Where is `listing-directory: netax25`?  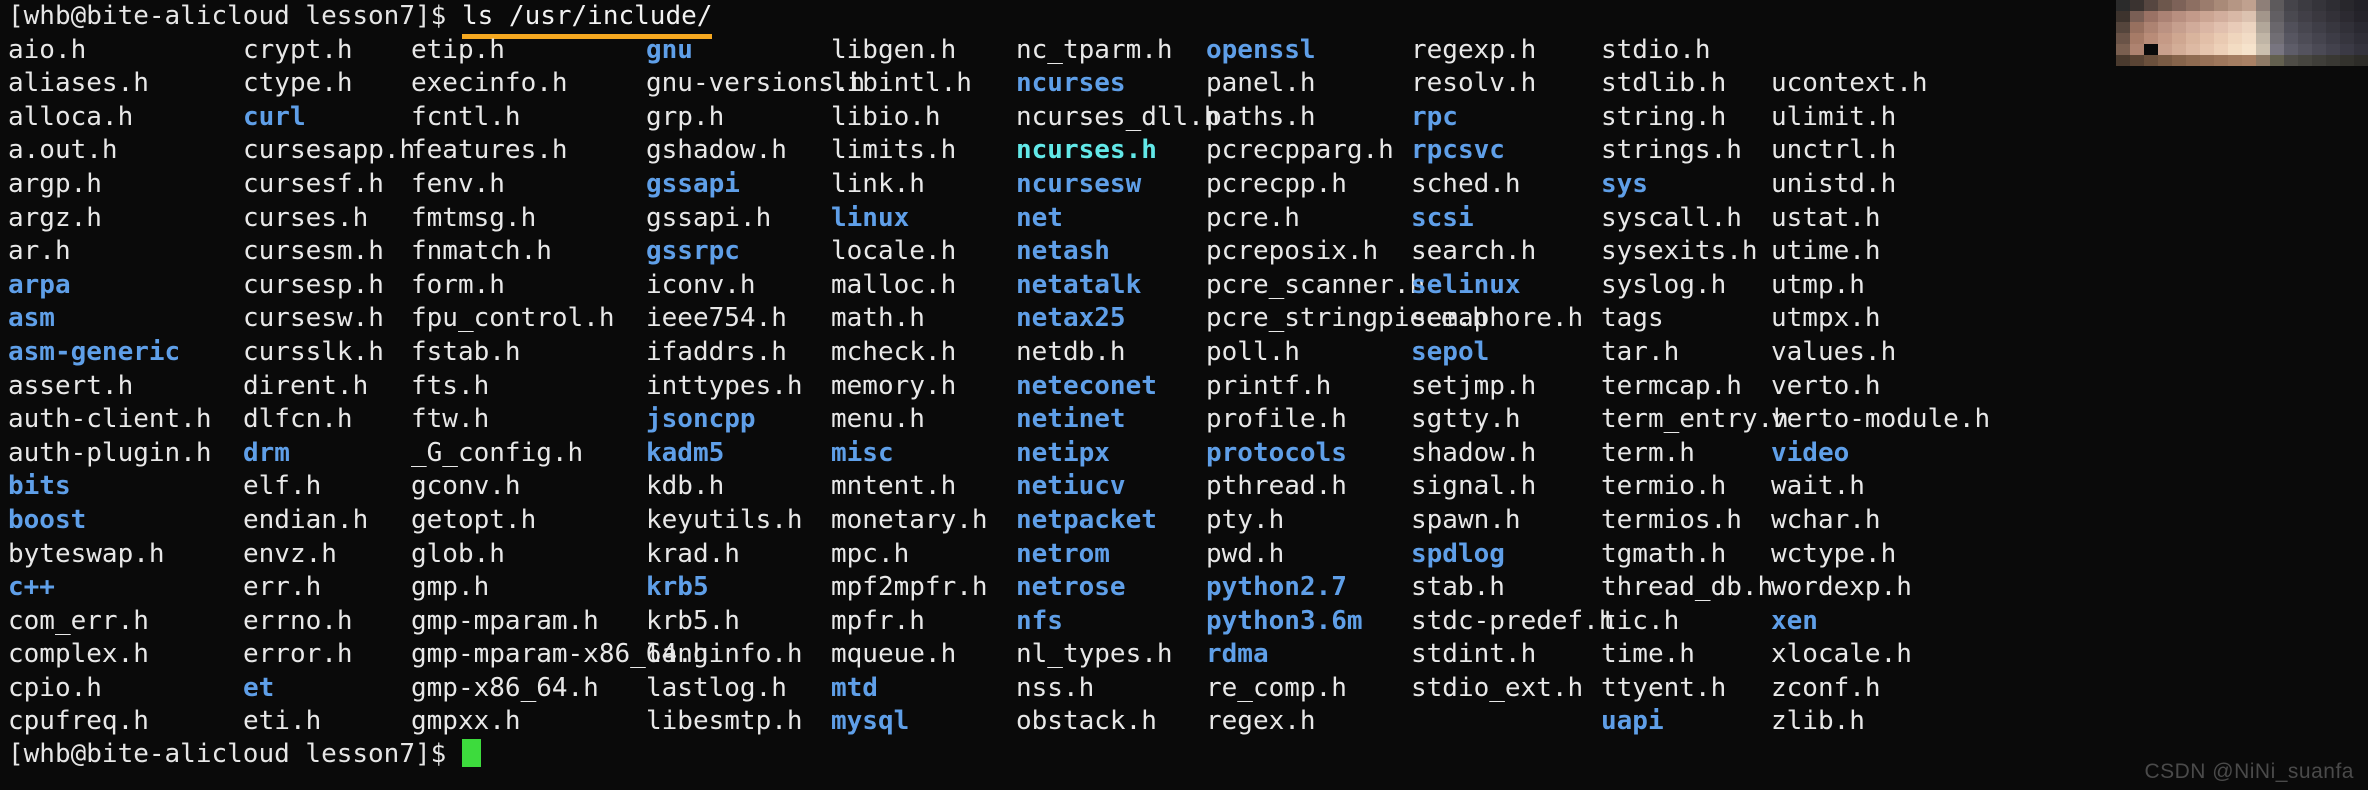 listing-directory: netax25 is located at coordinates (1071, 318).